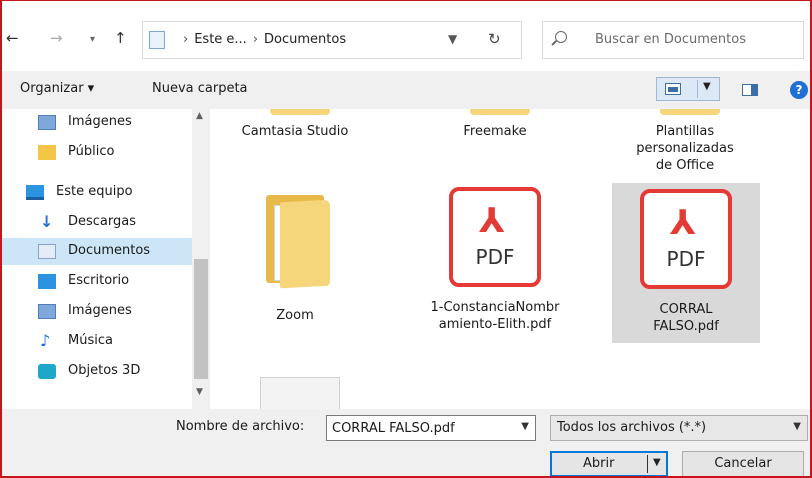 This screenshot has height=478, width=812. I want to click on content-scrollbar, so click(806, 259).